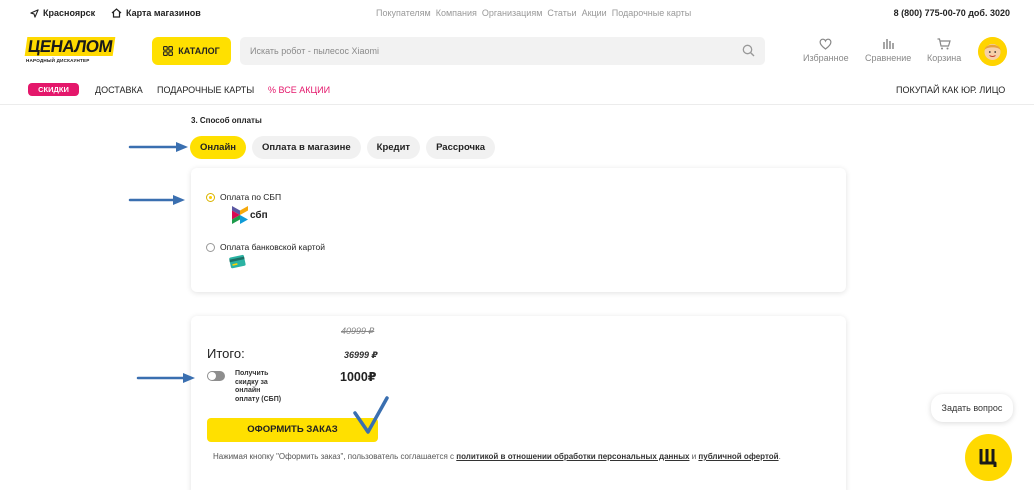  I want to click on option-bank-card: Оплата банковской картой, so click(265, 247).